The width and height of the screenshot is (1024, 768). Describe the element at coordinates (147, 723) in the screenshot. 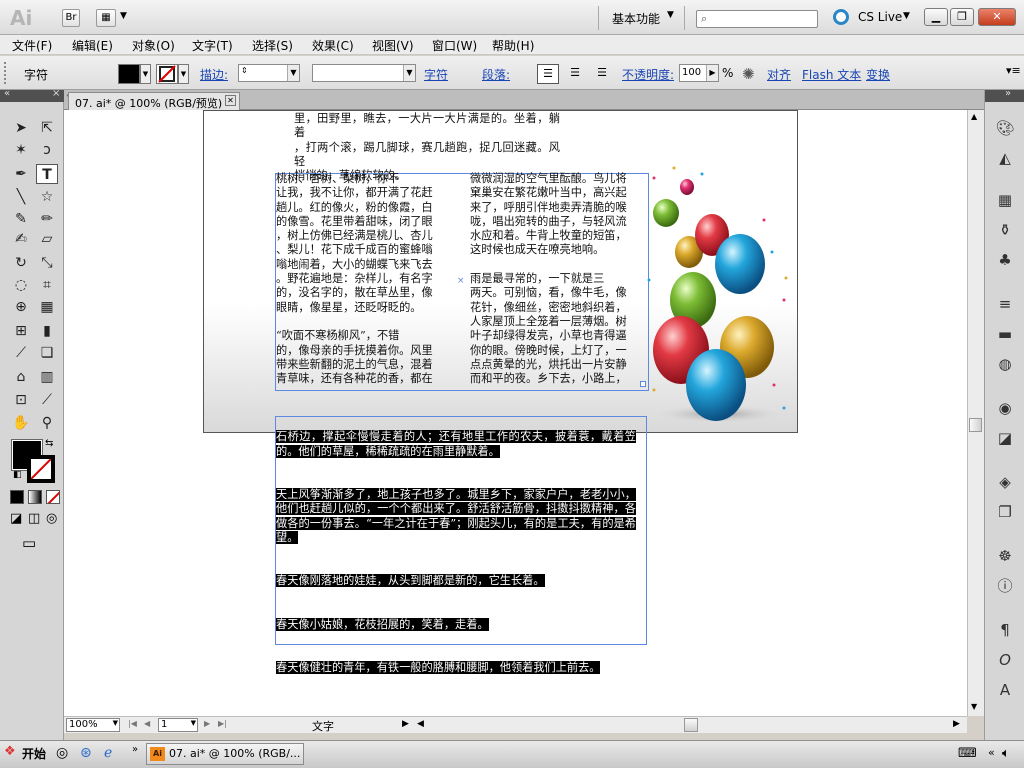

I see `previous-artboard-icon: ◀` at that location.